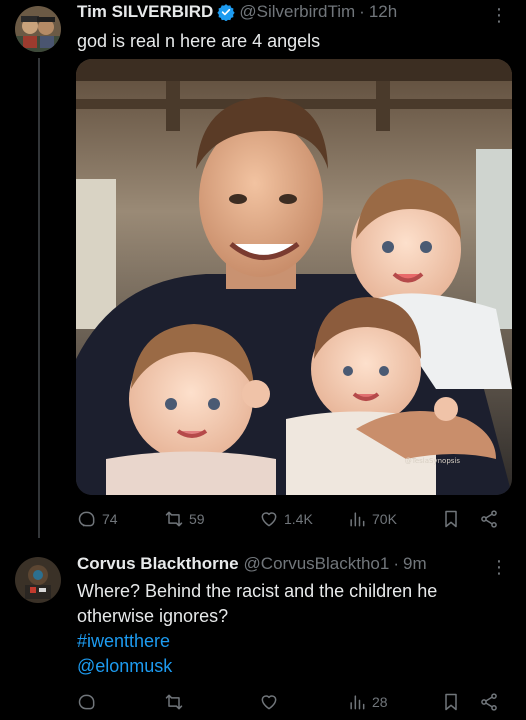 This screenshot has width=526, height=720. Describe the element at coordinates (432, 461) in the screenshot. I see `image-watermark: @TeslaSynopsis` at that location.